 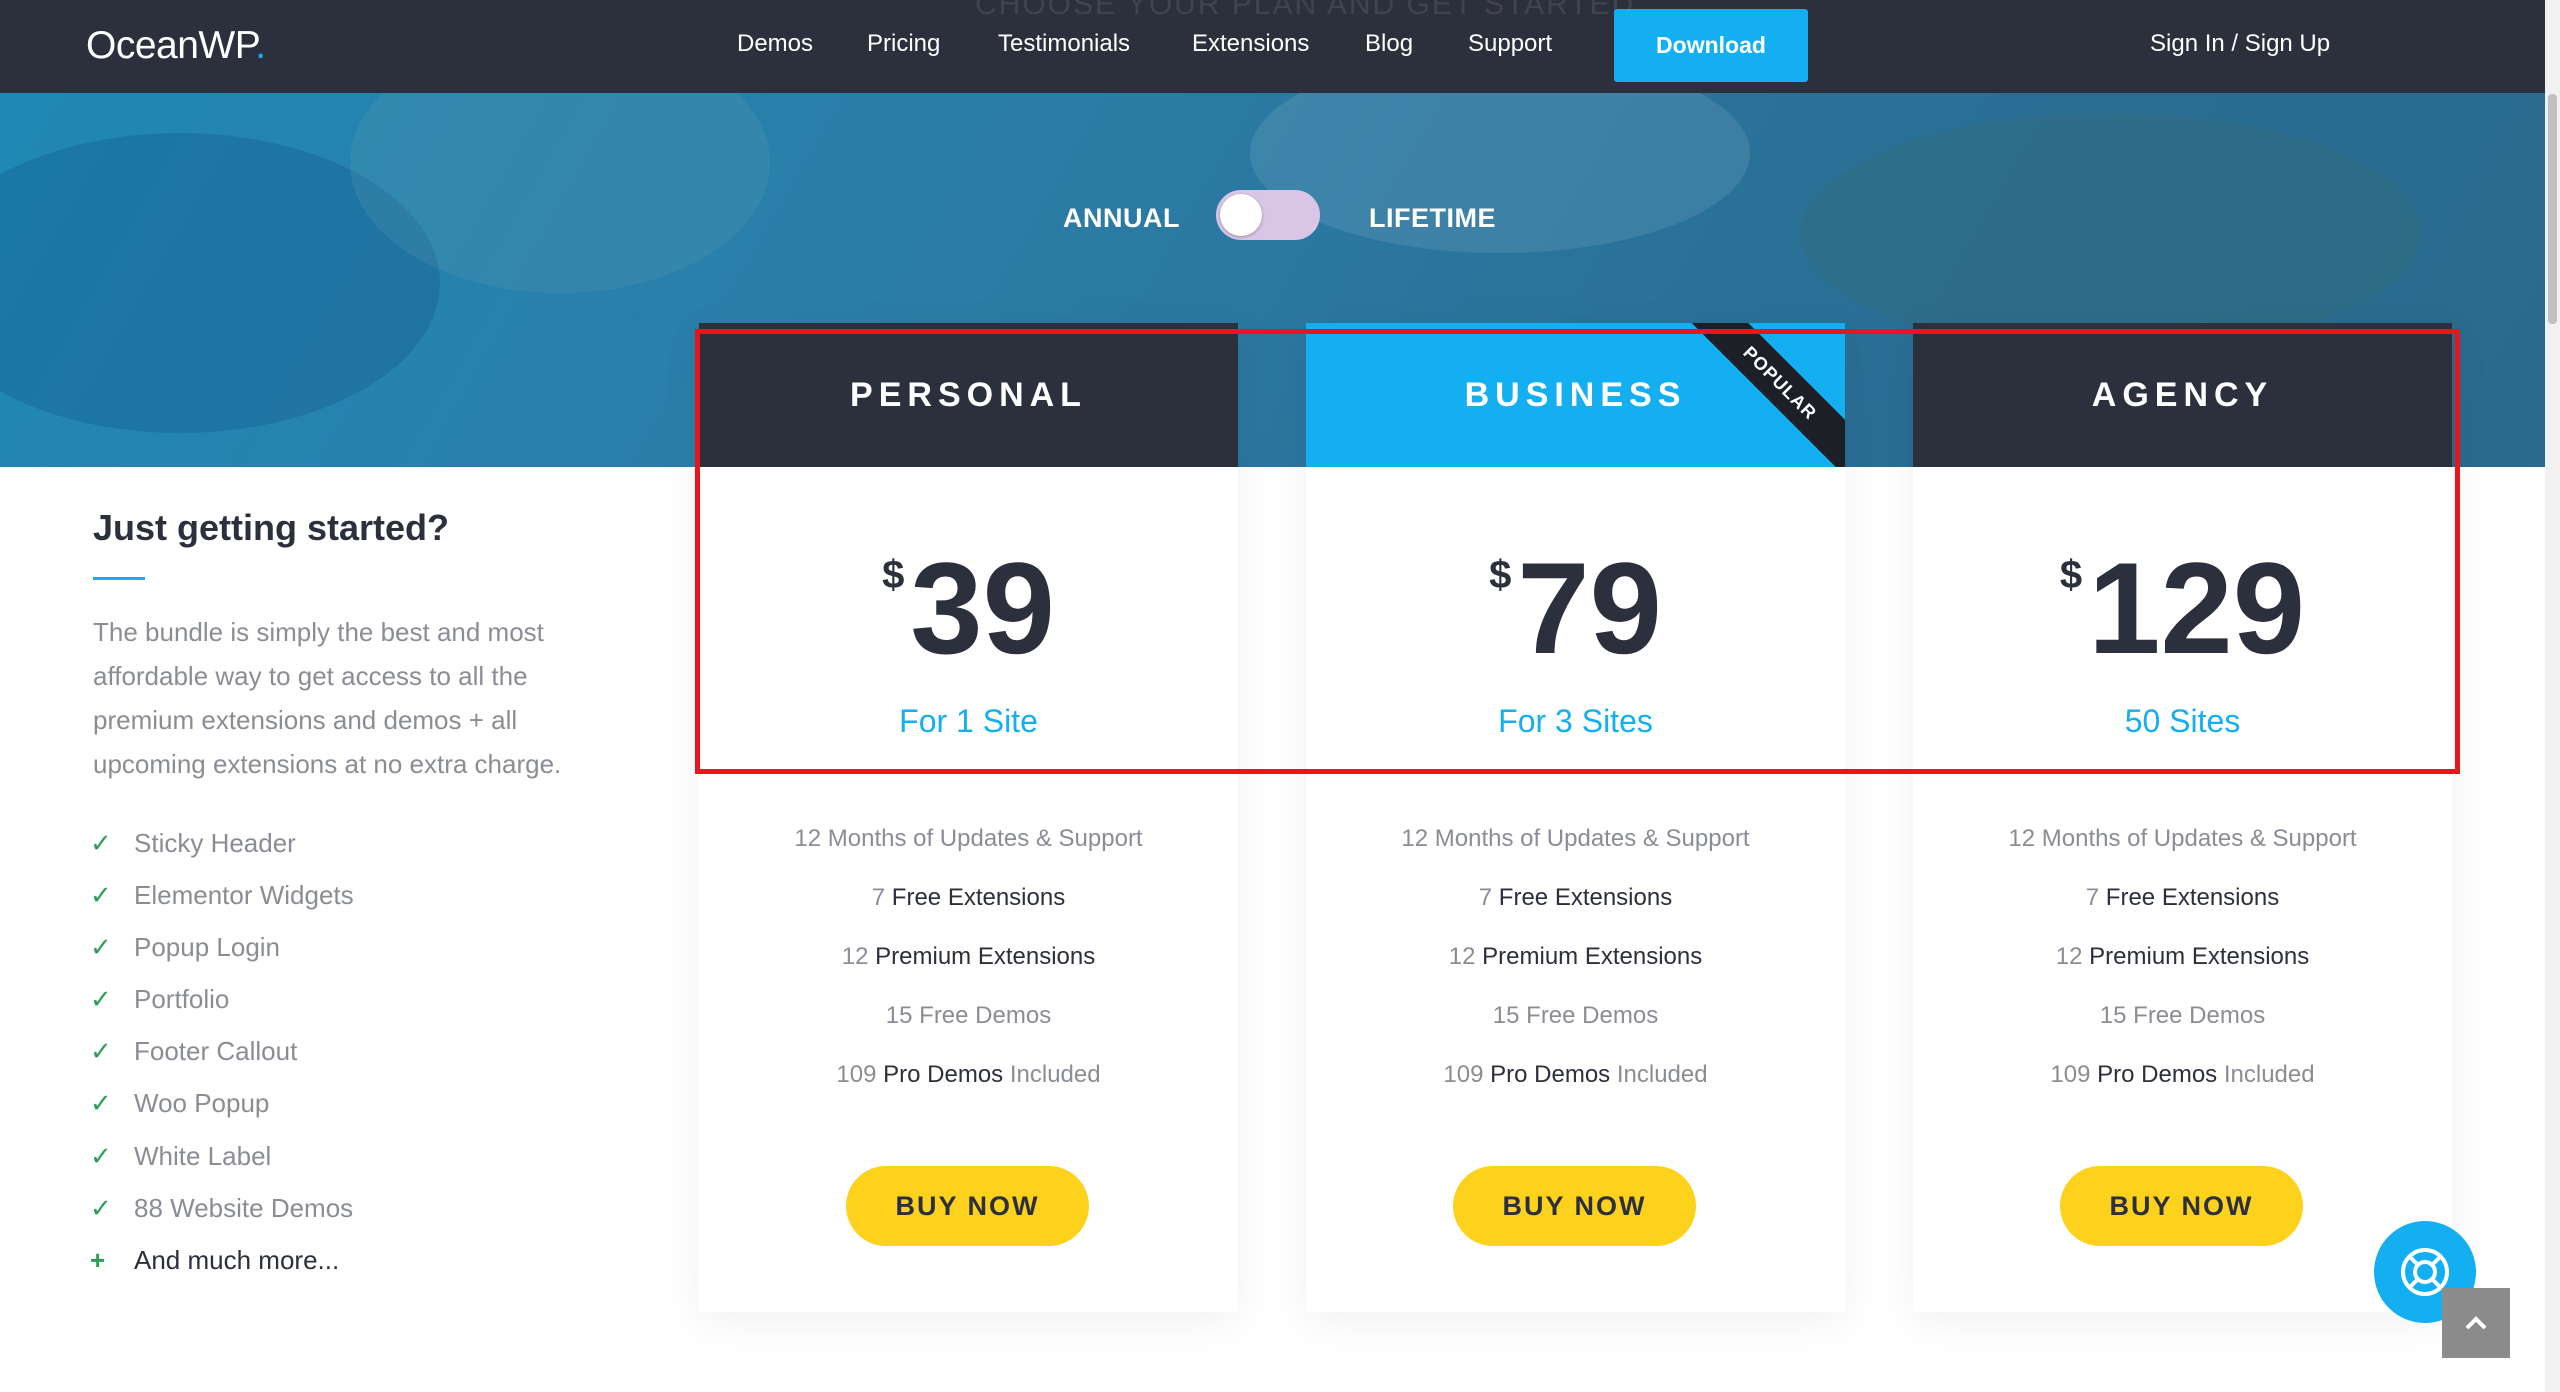 What do you see at coordinates (216, 1050) in the screenshot?
I see `feature-label: Footer Callout` at bounding box center [216, 1050].